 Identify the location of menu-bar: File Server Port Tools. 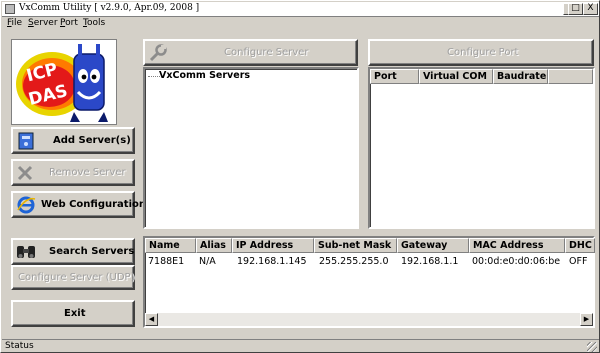
(300, 24).